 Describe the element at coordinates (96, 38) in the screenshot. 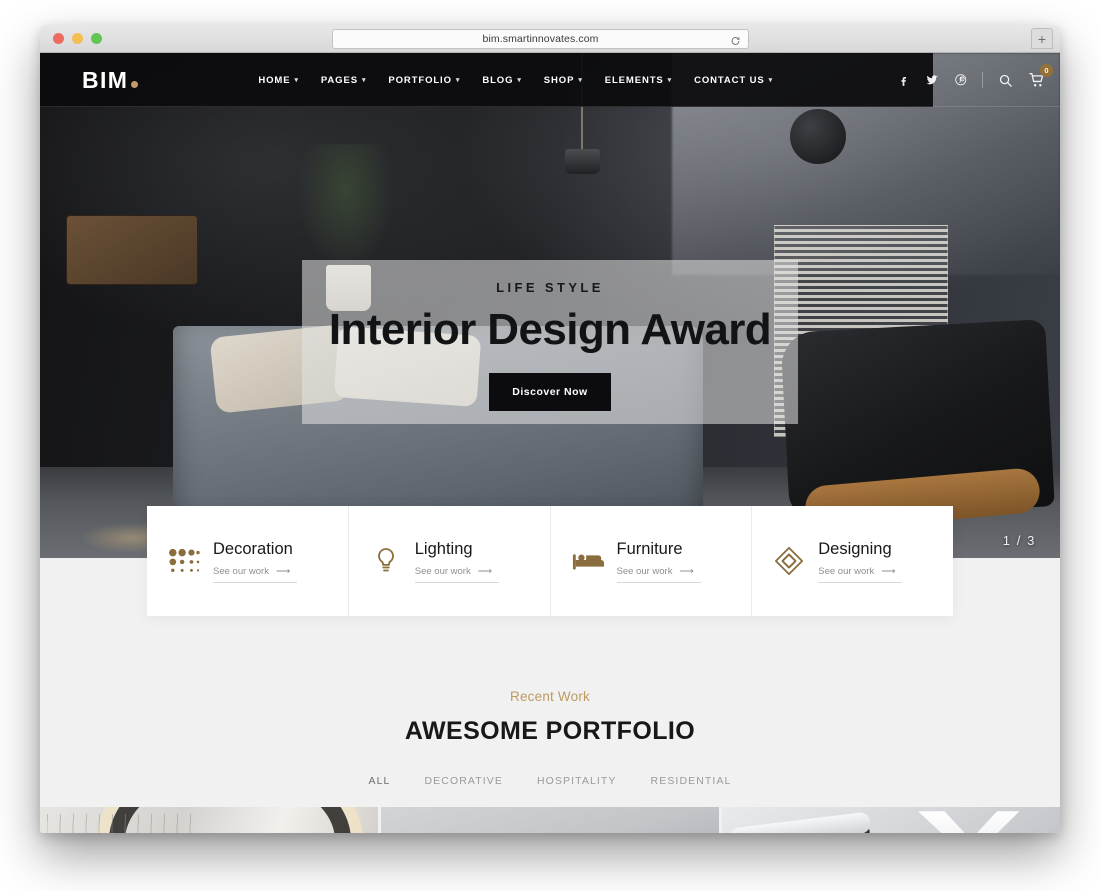

I see `maximize-window-button` at that location.